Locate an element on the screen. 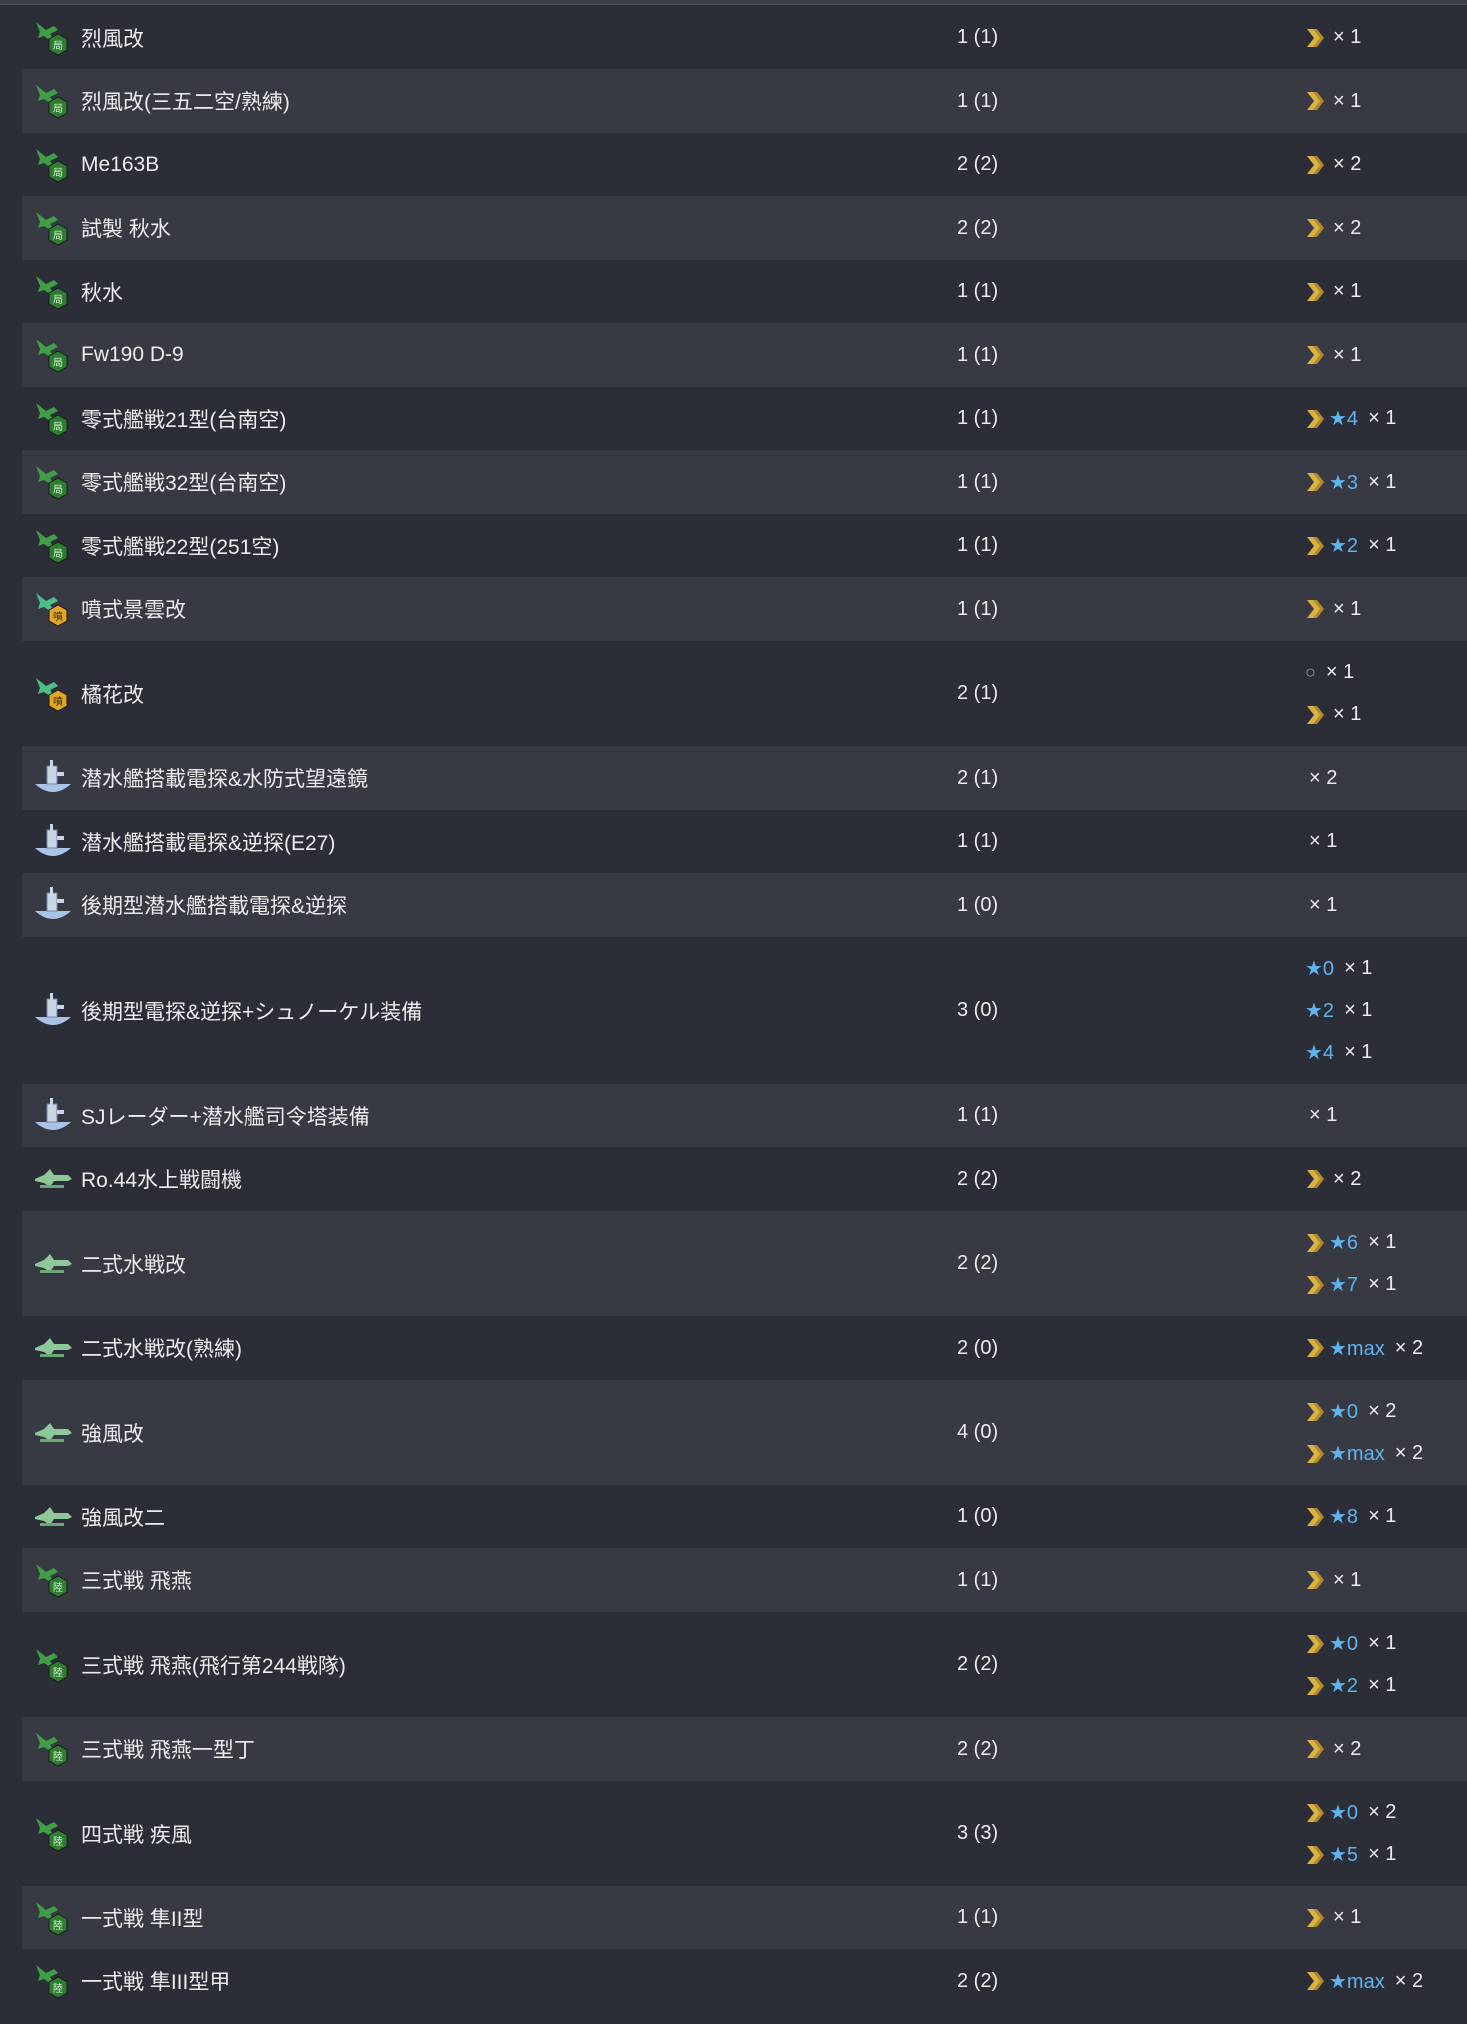  table-row: SJレーダー+潜水艦司令塔装備 1 (1) × 1 is located at coordinates (744, 1115).